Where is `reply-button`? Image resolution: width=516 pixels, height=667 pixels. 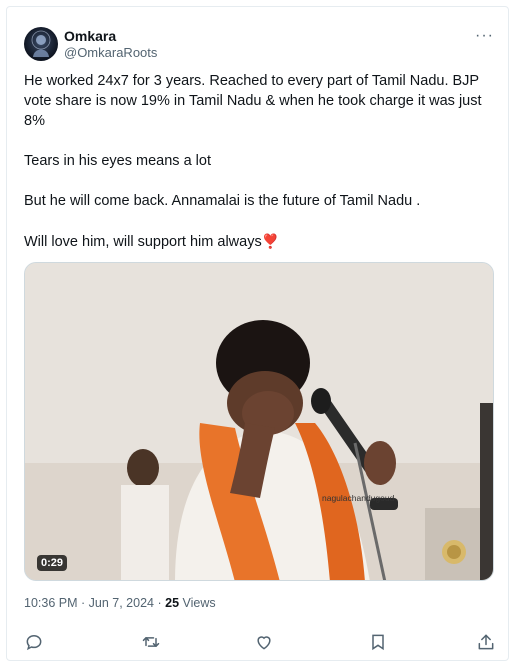
reply-button is located at coordinates (35, 643).